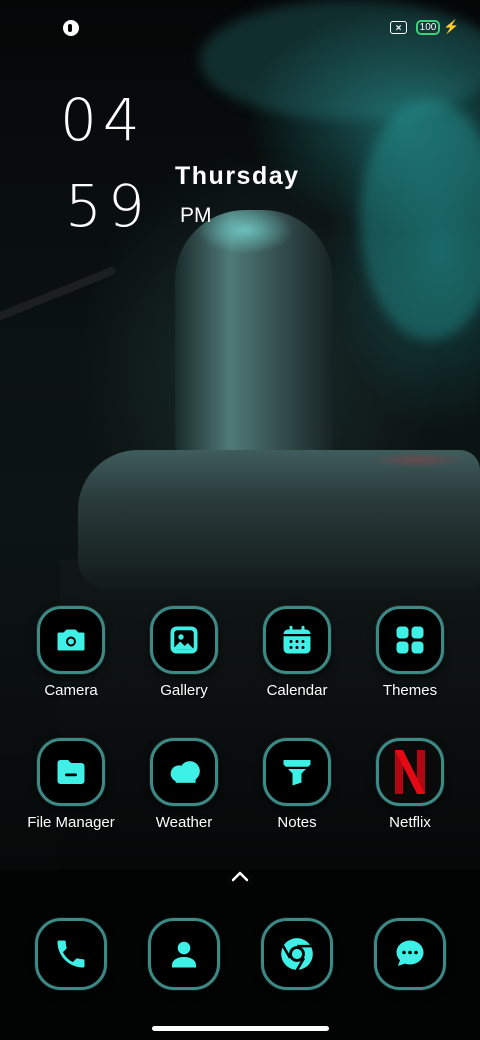  What do you see at coordinates (184, 772) in the screenshot?
I see `cloud-icon` at bounding box center [184, 772].